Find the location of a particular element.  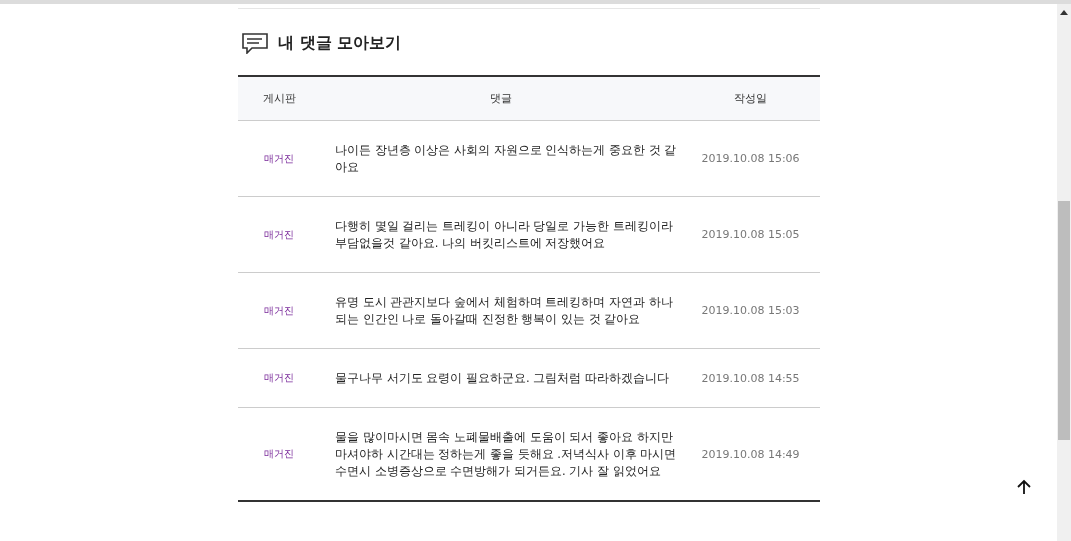

comment-text: 물을 많이마시면 몸속 노폐물배출에 도움이 되서 좋아요 하지만 마셔야하 시간대는 정하는게 좋을 듯해요 .저녁식사 이후 마시면 수면시 소병증상으로 수면방해가 되거든요. 기사 잘 읽었어요 is located at coordinates (500, 454).